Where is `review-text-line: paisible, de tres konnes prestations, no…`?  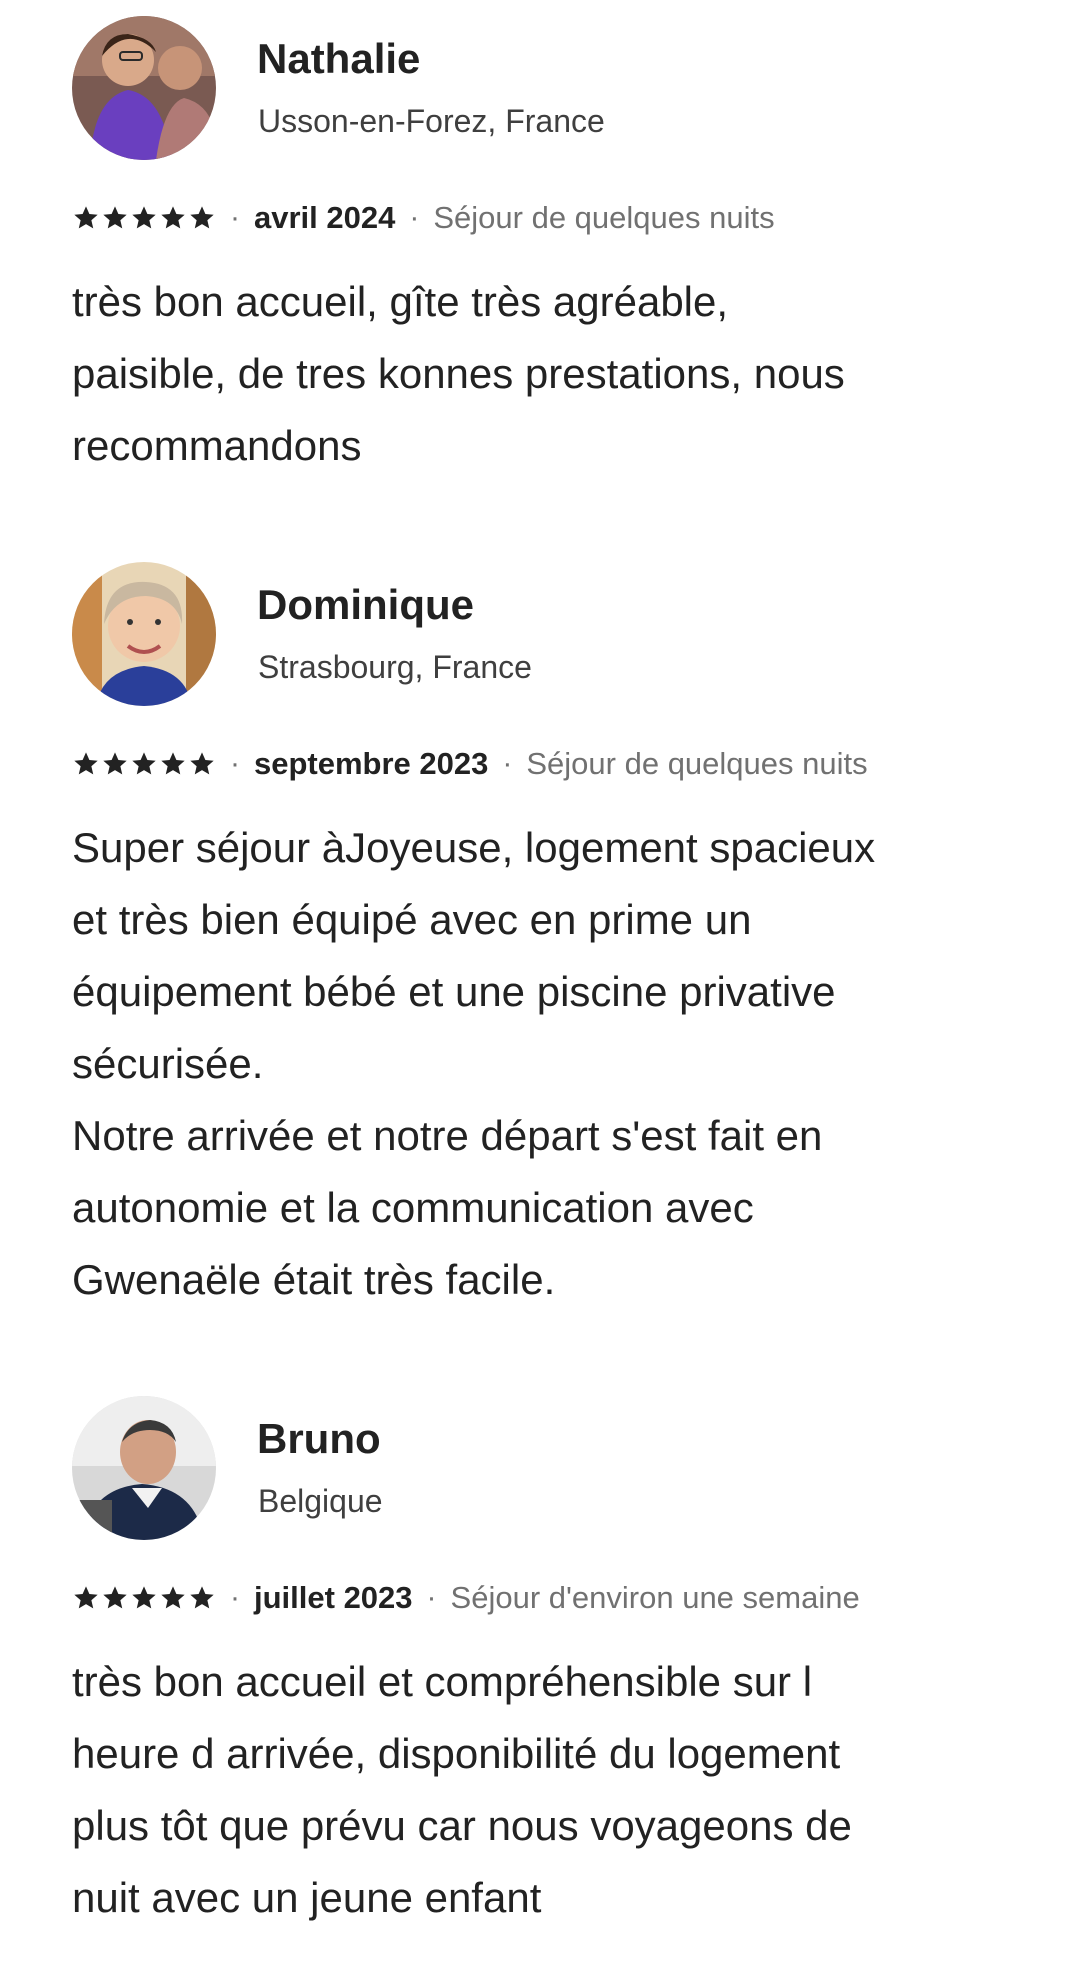 review-text-line: paisible, de tres konnes prestations, no… is located at coordinates (458, 373).